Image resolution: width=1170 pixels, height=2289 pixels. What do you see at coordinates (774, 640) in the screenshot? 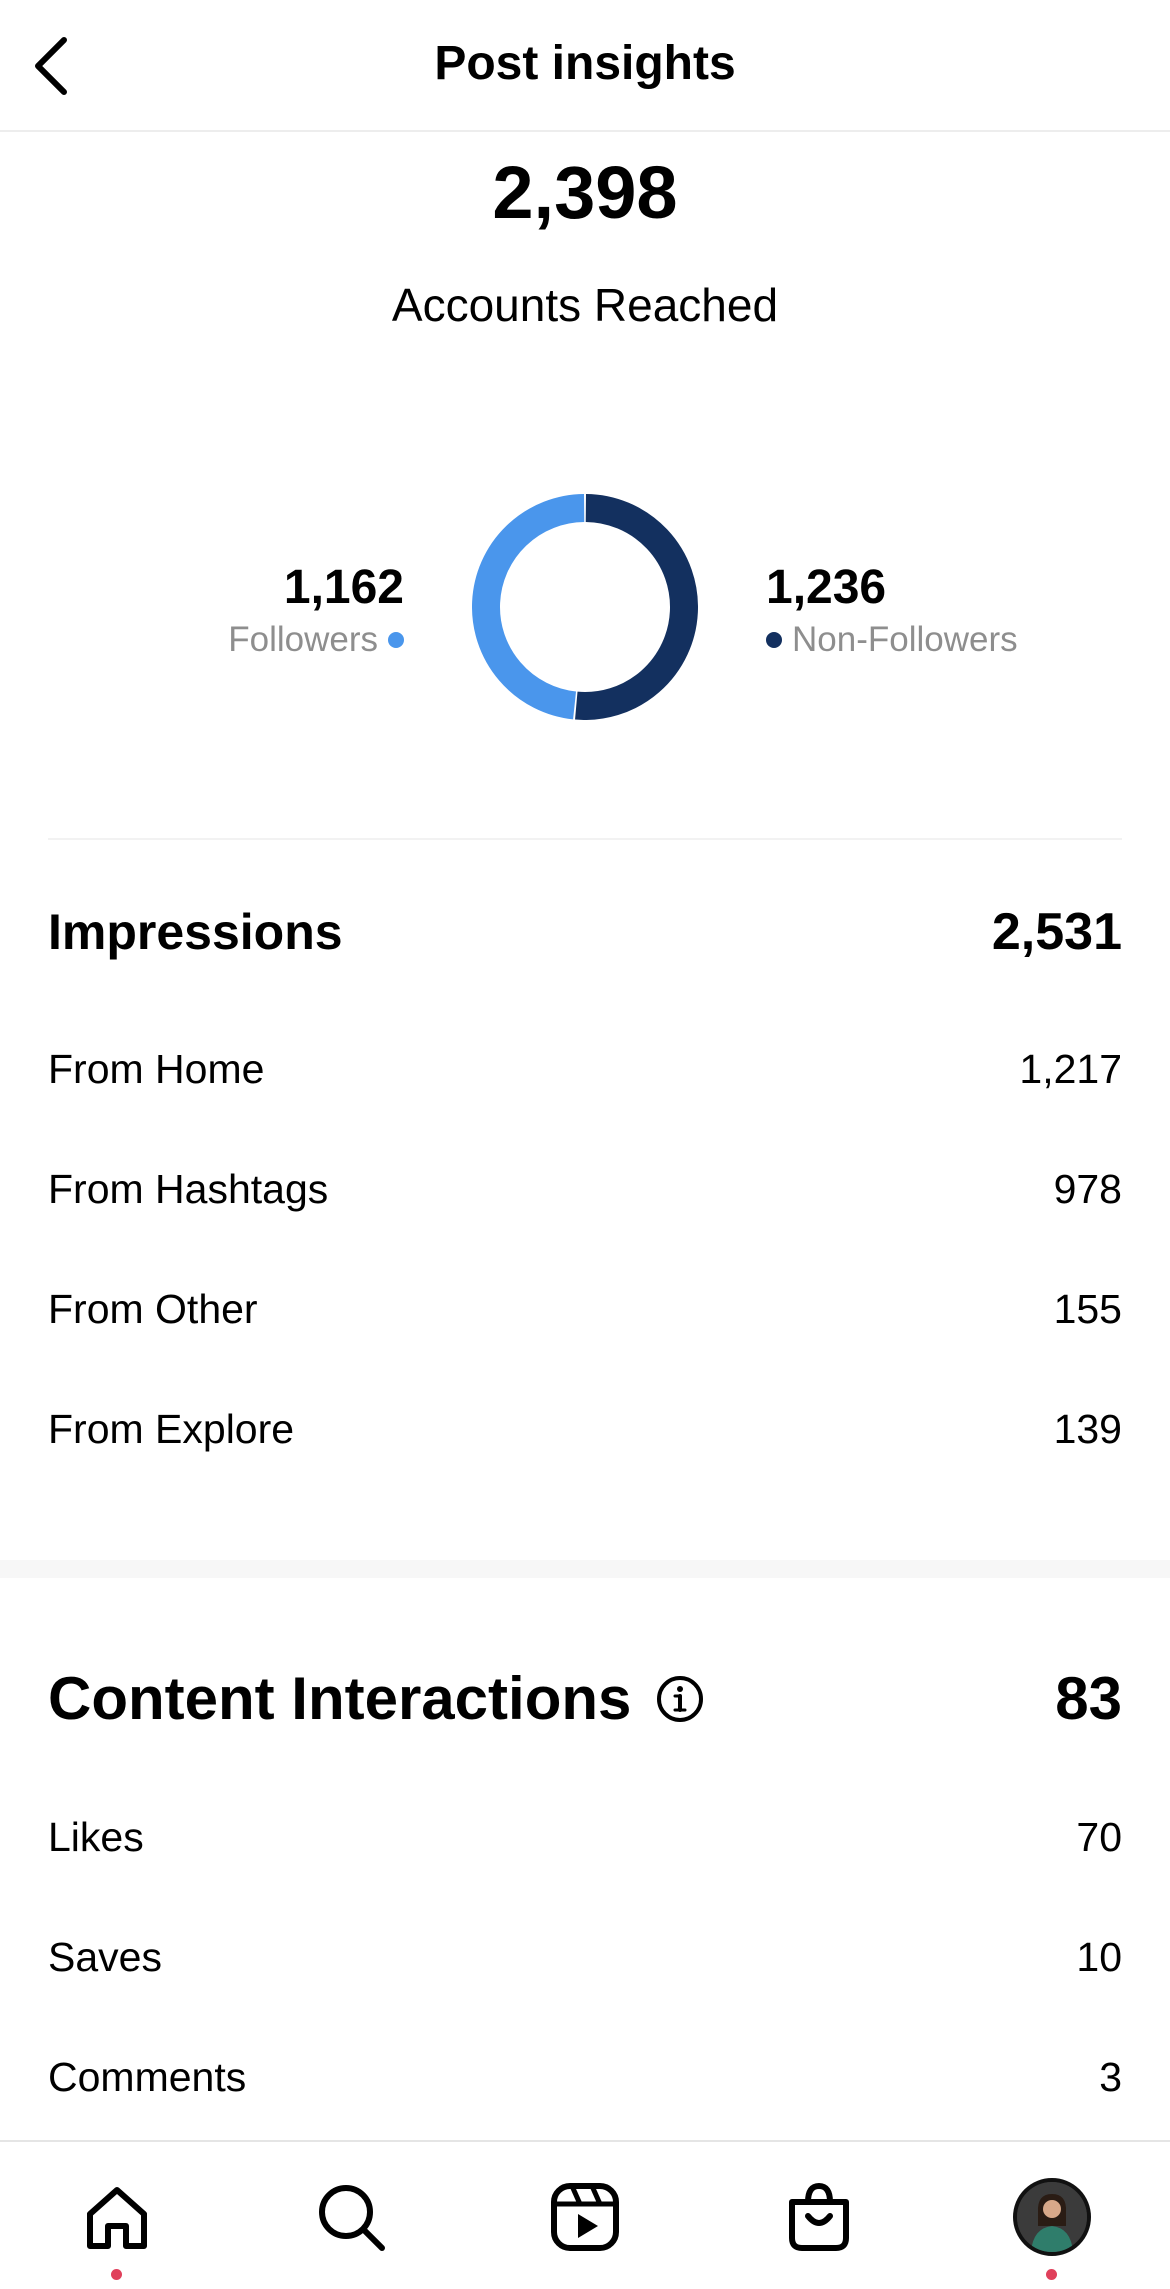
I see `non-followers-dot` at bounding box center [774, 640].